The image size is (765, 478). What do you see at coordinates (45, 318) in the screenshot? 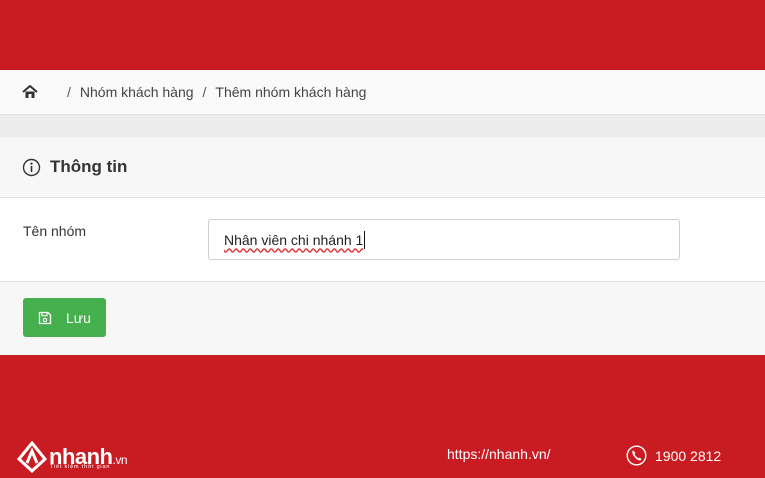
I see `save-icon` at bounding box center [45, 318].